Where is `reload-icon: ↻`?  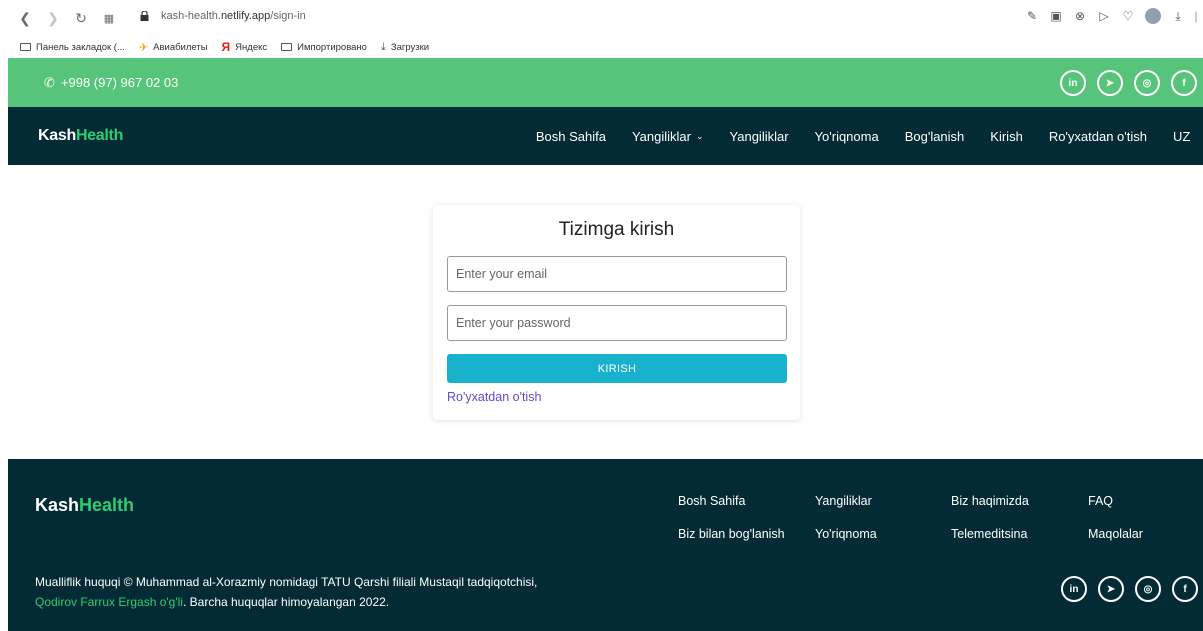
reload-icon: ↻ is located at coordinates (81, 18).